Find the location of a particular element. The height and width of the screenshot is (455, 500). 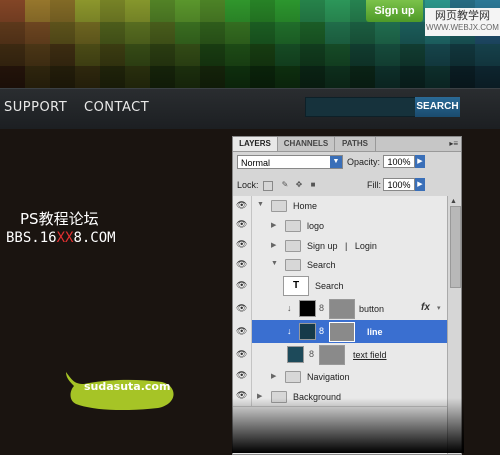

layer-name: line is located at coordinates (375, 332).